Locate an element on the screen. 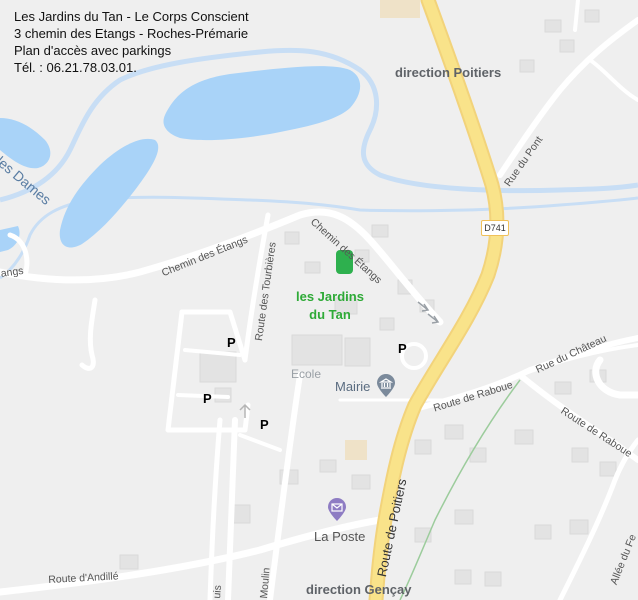  road-badge-d741: D741 is located at coordinates (495, 228).